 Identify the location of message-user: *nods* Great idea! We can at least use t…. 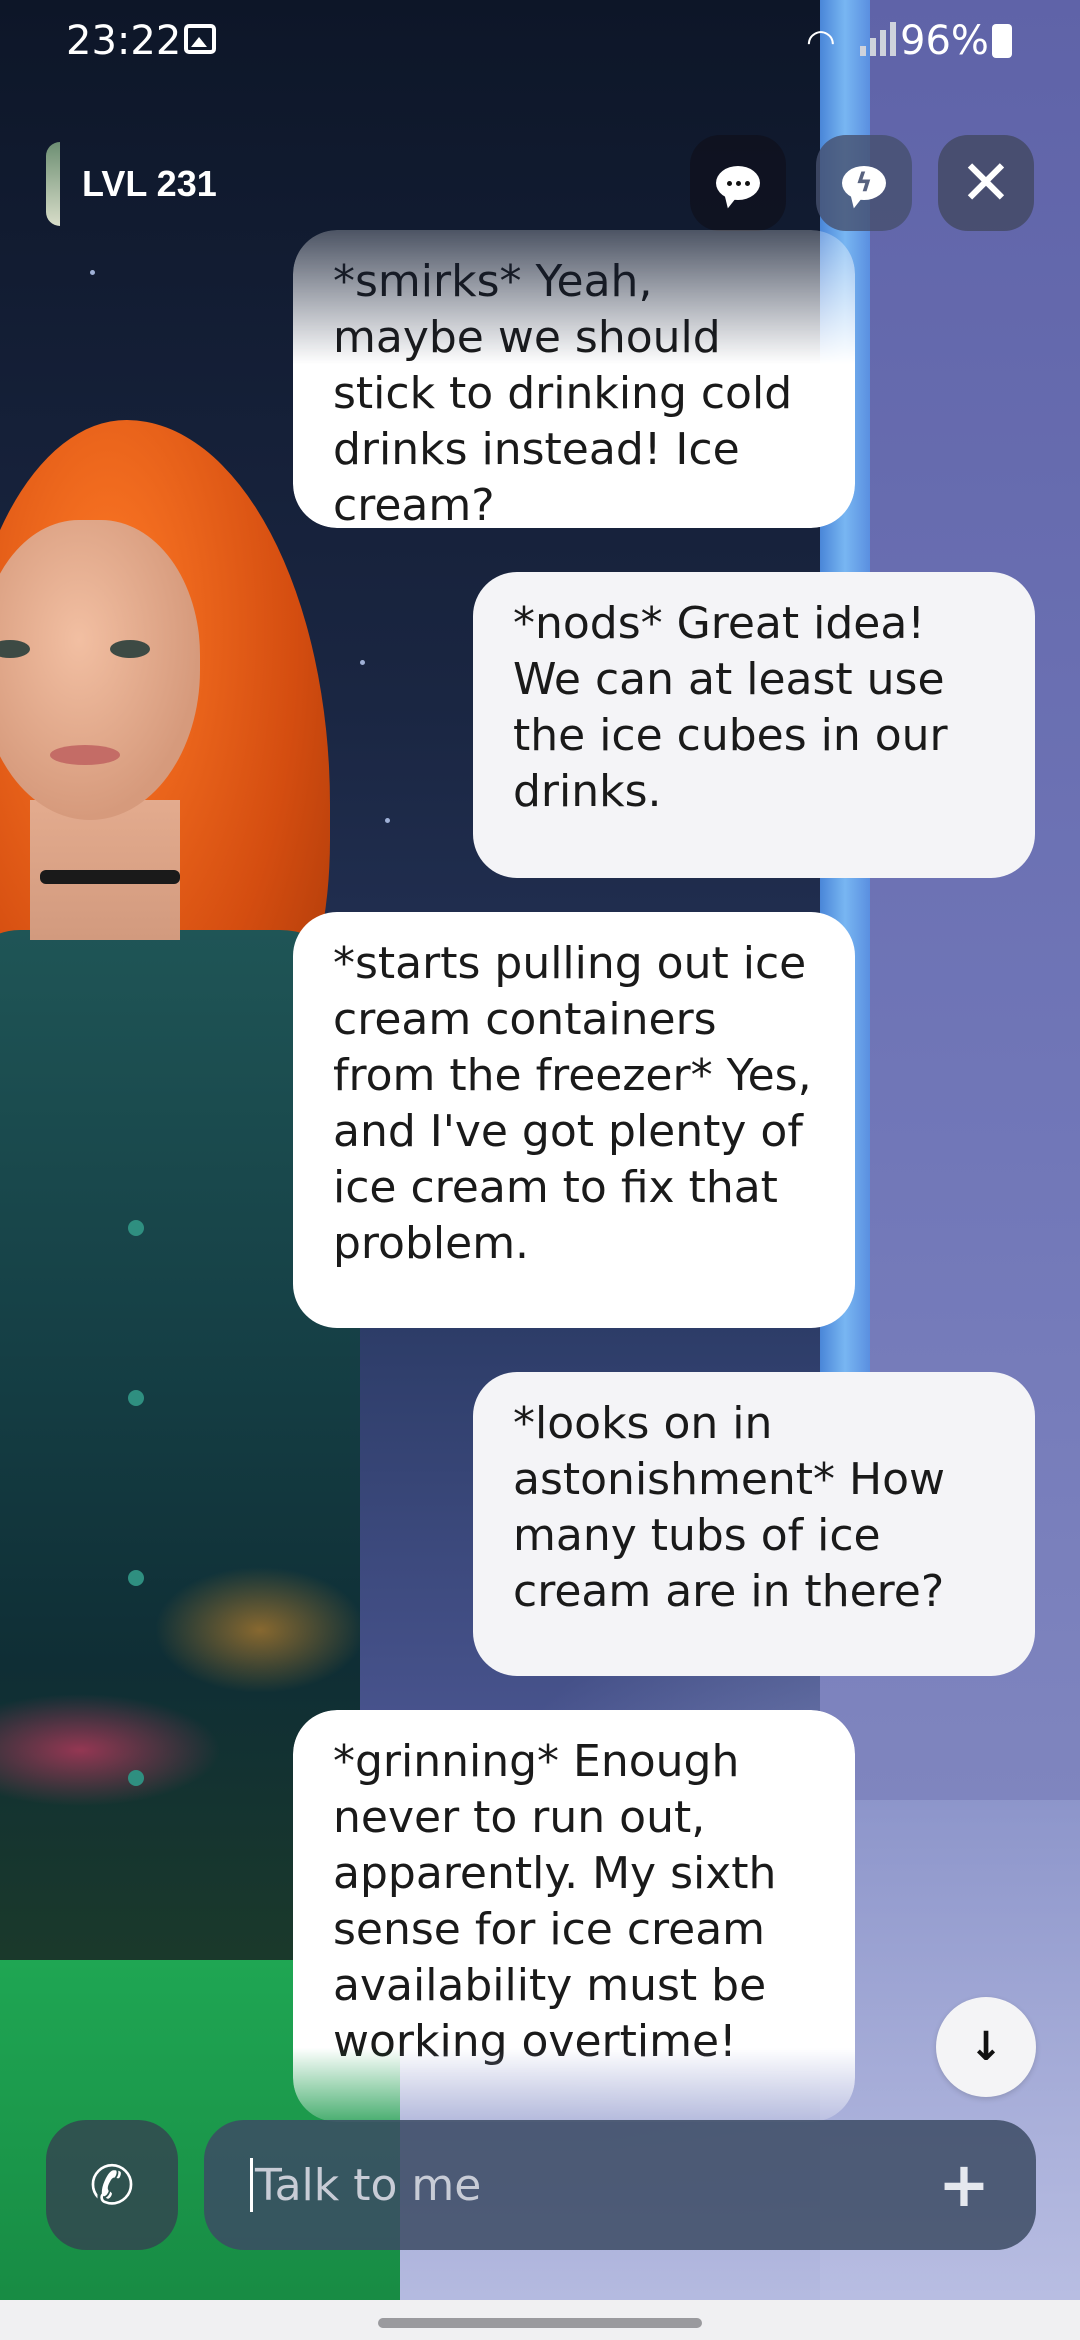
(754, 725).